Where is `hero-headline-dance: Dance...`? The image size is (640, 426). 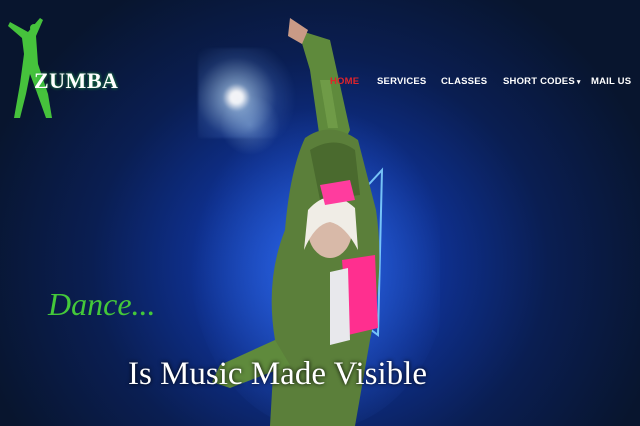 hero-headline-dance: Dance... is located at coordinates (102, 304).